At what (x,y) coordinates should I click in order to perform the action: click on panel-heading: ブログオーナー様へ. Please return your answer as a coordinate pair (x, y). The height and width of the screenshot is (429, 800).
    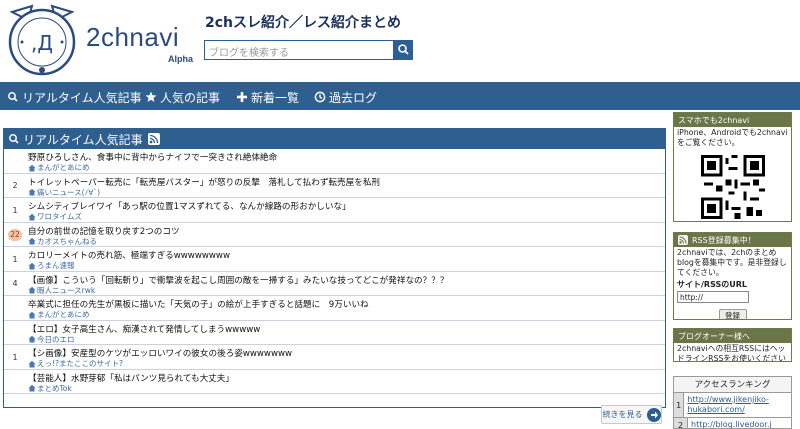
    Looking at the image, I should click on (732, 336).